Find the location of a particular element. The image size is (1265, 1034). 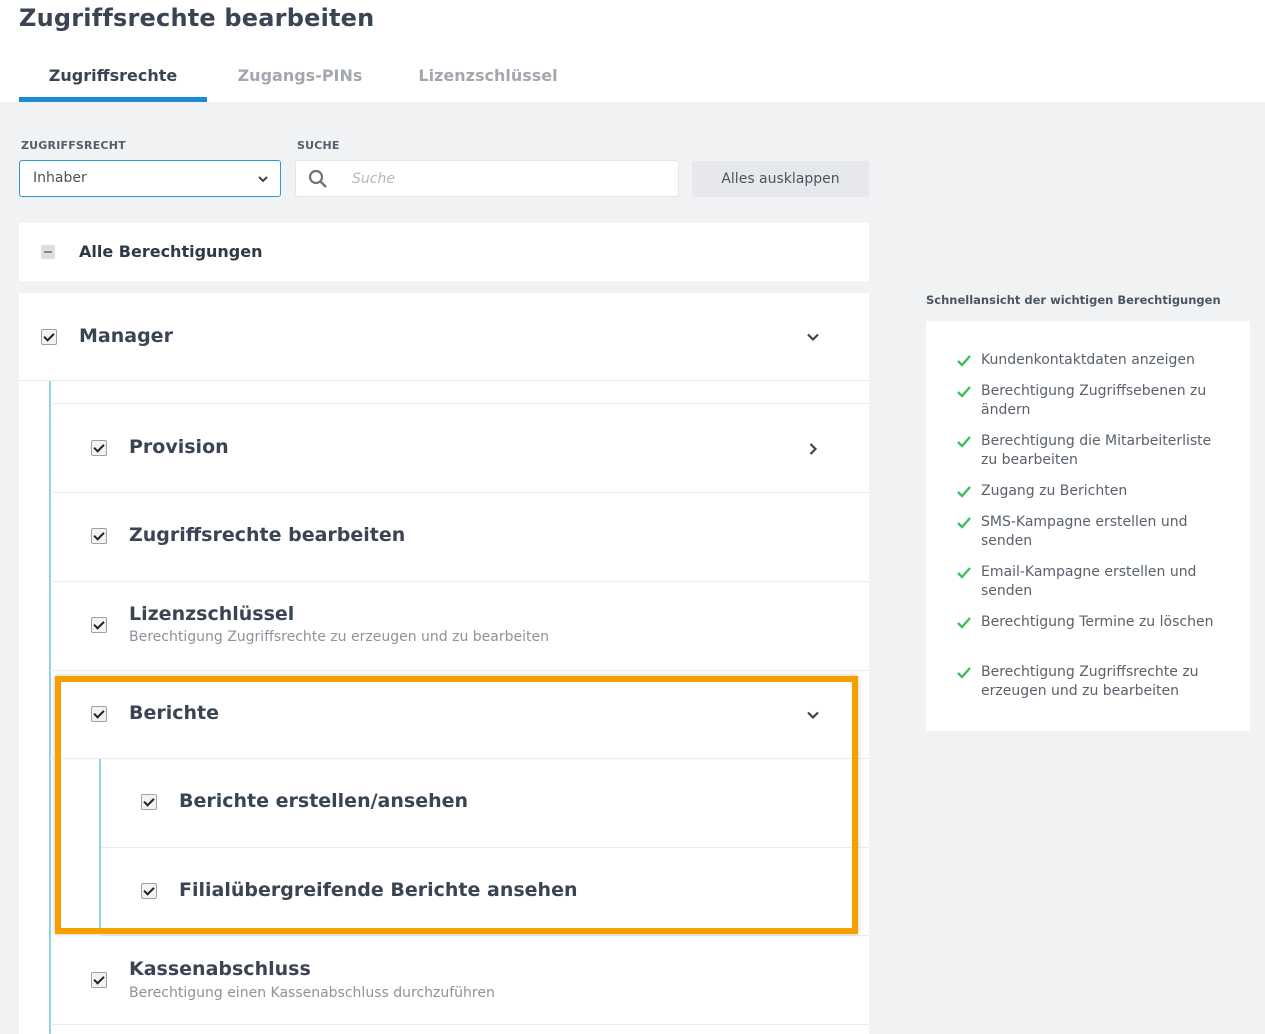

lizenzschluessel-checkbox is located at coordinates (99, 625).